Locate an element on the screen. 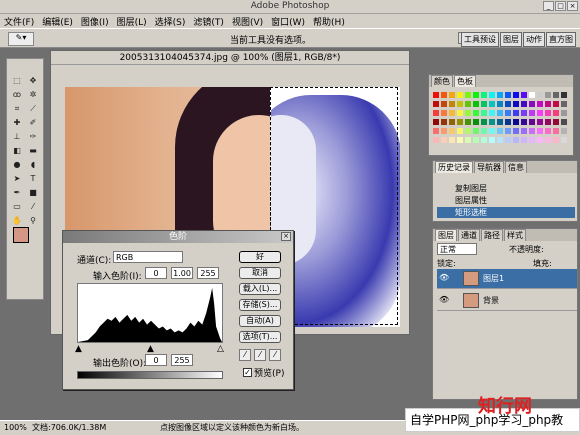 The width and height of the screenshot is (580, 435). tab-tool-presets: 工具预设 is located at coordinates (480, 39).